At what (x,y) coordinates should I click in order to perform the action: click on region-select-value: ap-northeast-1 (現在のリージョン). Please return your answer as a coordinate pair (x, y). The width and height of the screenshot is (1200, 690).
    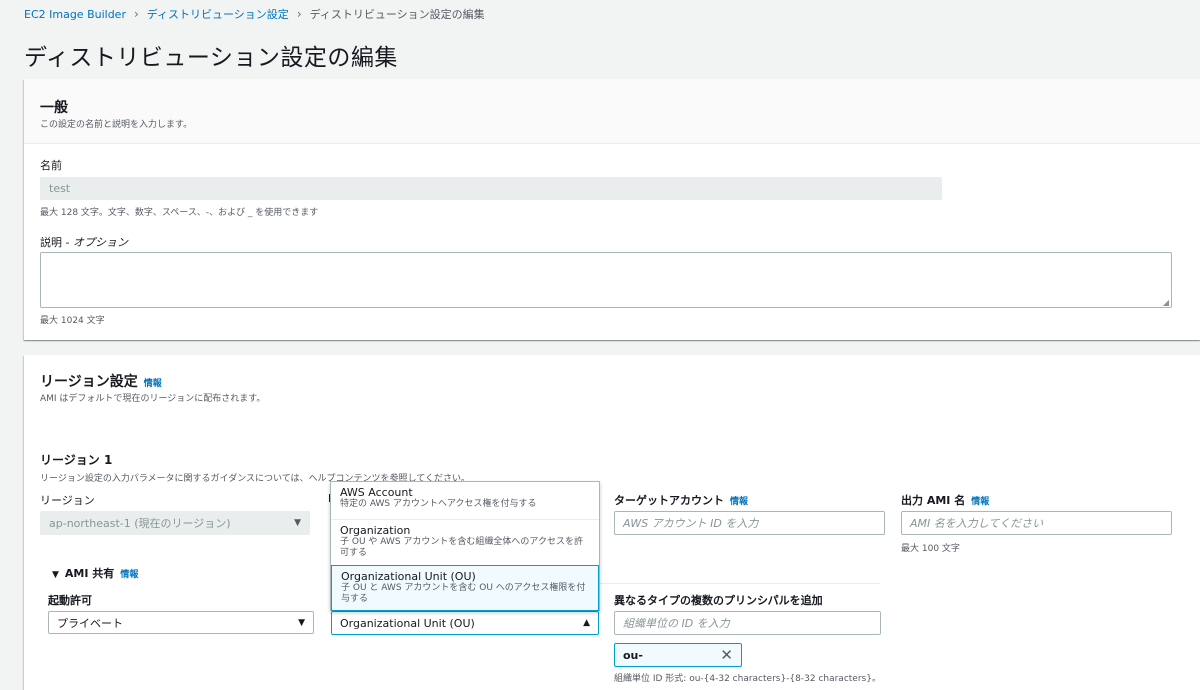
    Looking at the image, I should click on (140, 523).